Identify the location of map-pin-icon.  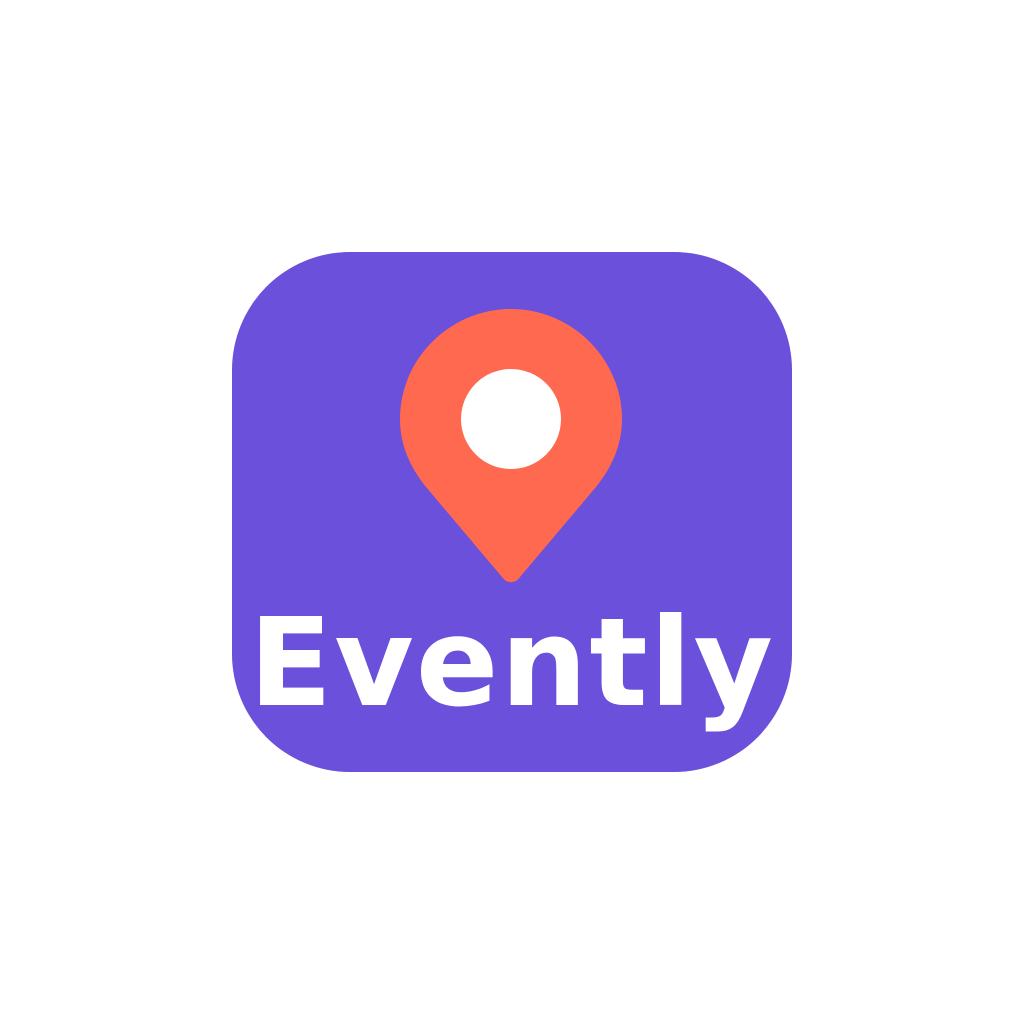
(511, 447).